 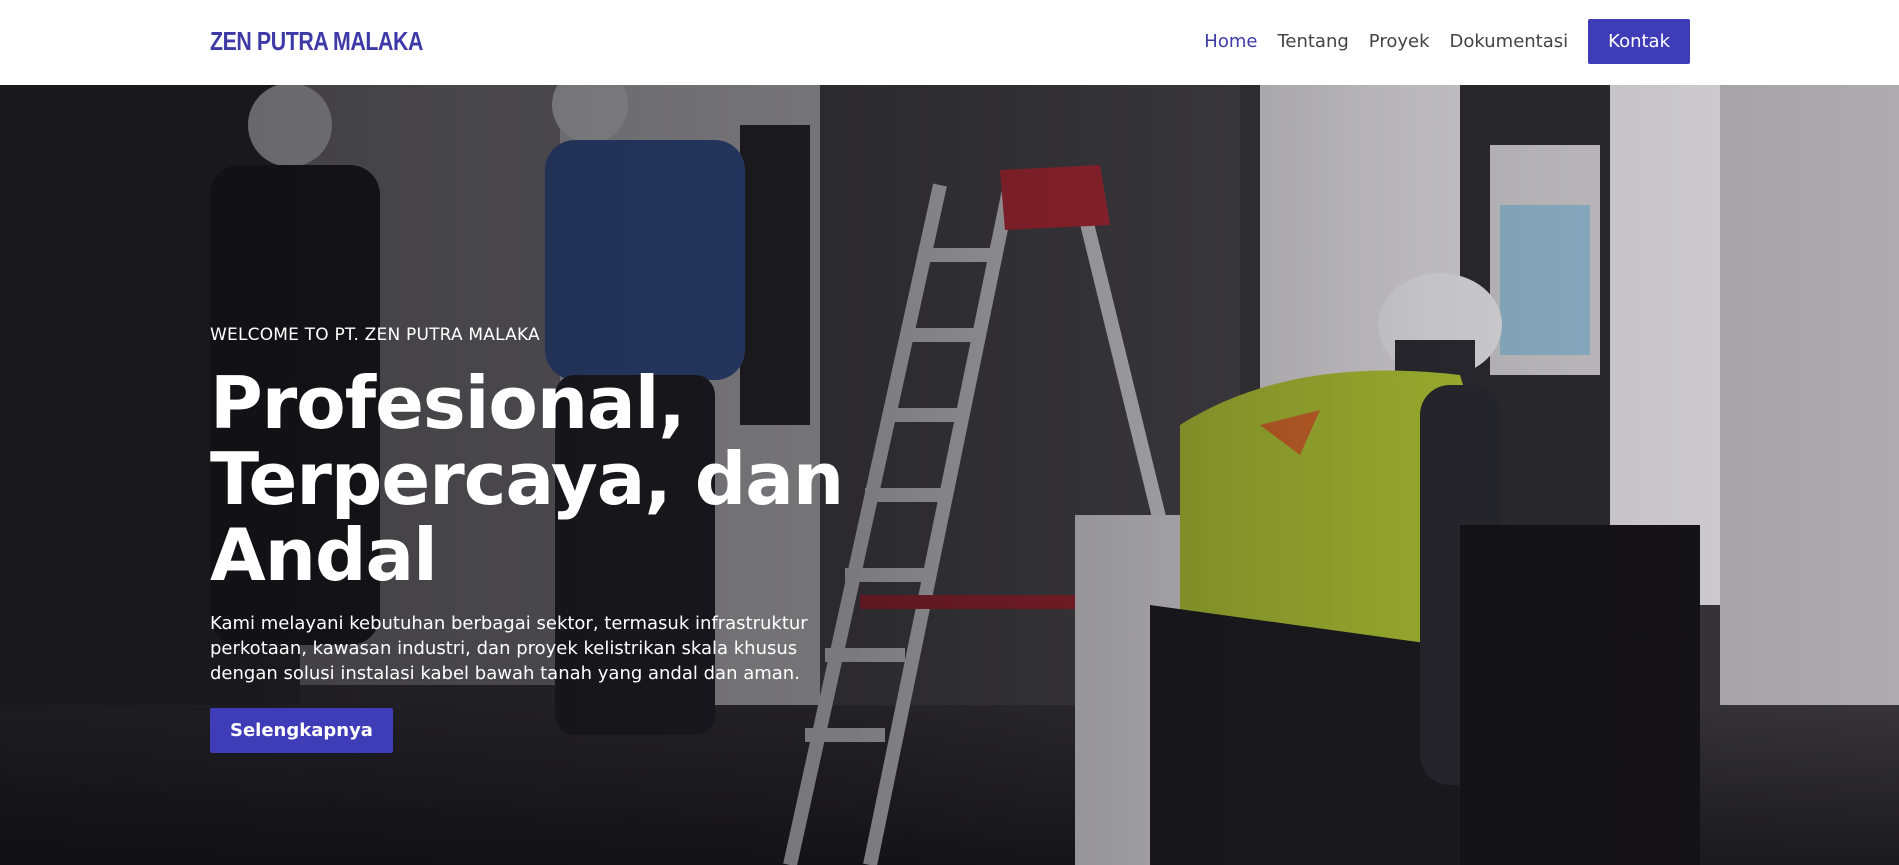 What do you see at coordinates (1399, 41) in the screenshot?
I see `nav-link-proyek: Proyek` at bounding box center [1399, 41].